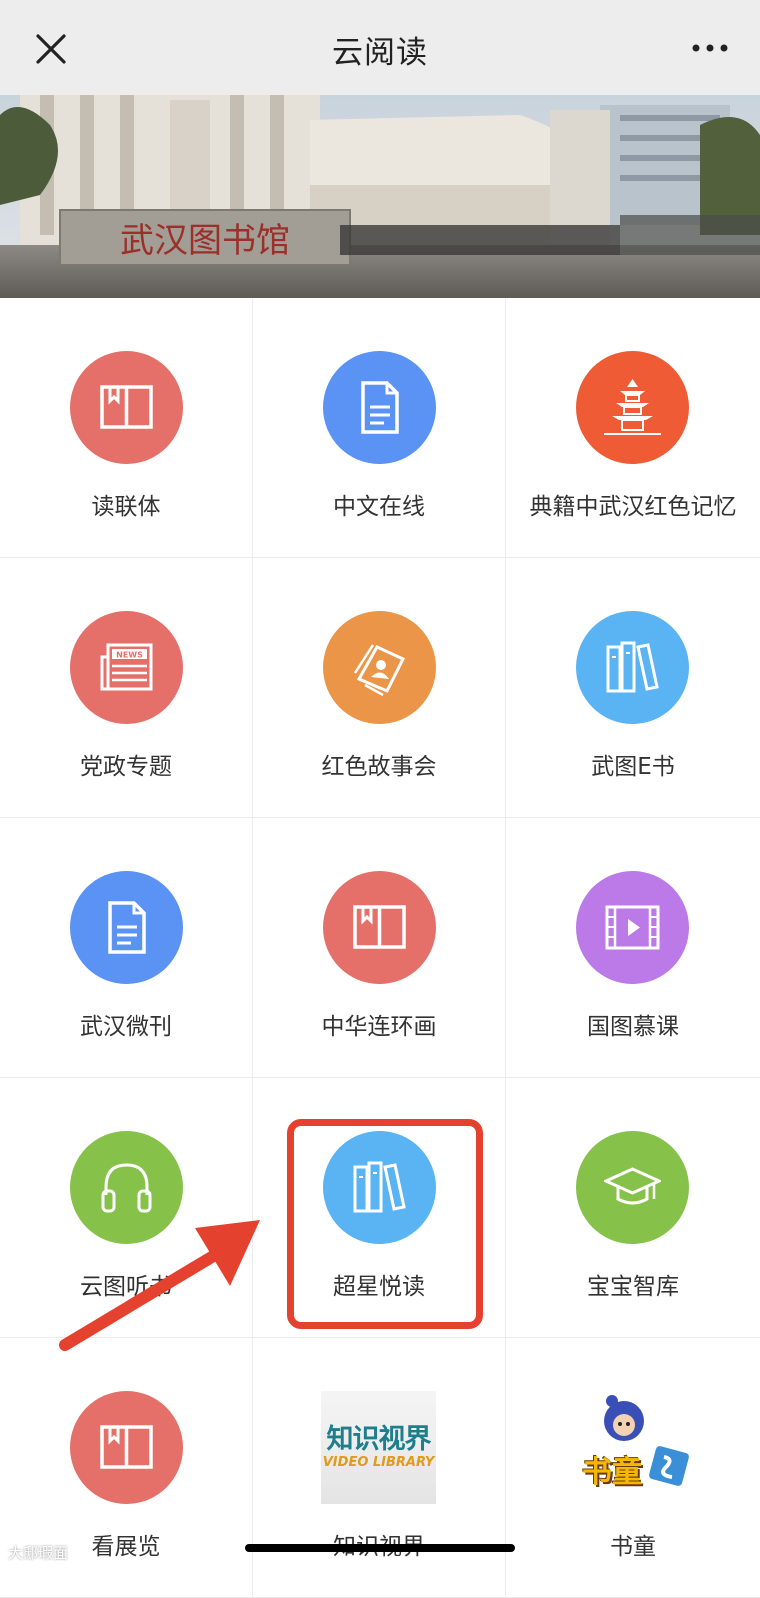 This screenshot has width=760, height=1598. What do you see at coordinates (612, 1472) in the screenshot?
I see `shutong-logo-text: 书童` at bounding box center [612, 1472].